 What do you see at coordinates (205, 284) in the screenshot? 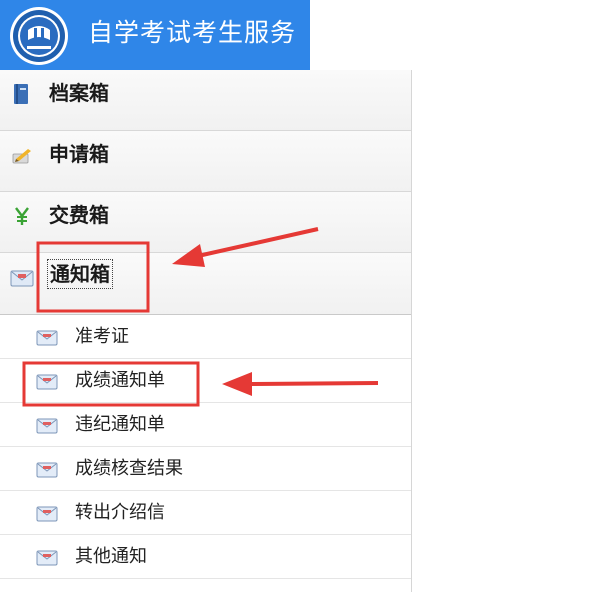
I see `sidebar-item-notice: 通知箱` at bounding box center [205, 284].